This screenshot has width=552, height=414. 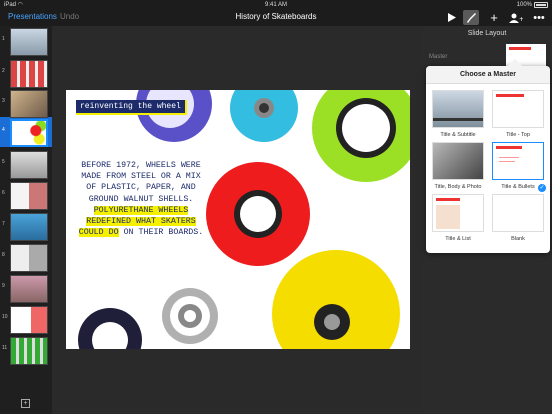 What do you see at coordinates (487, 33) in the screenshot?
I see `panel-title: Slide Layout` at bounding box center [487, 33].